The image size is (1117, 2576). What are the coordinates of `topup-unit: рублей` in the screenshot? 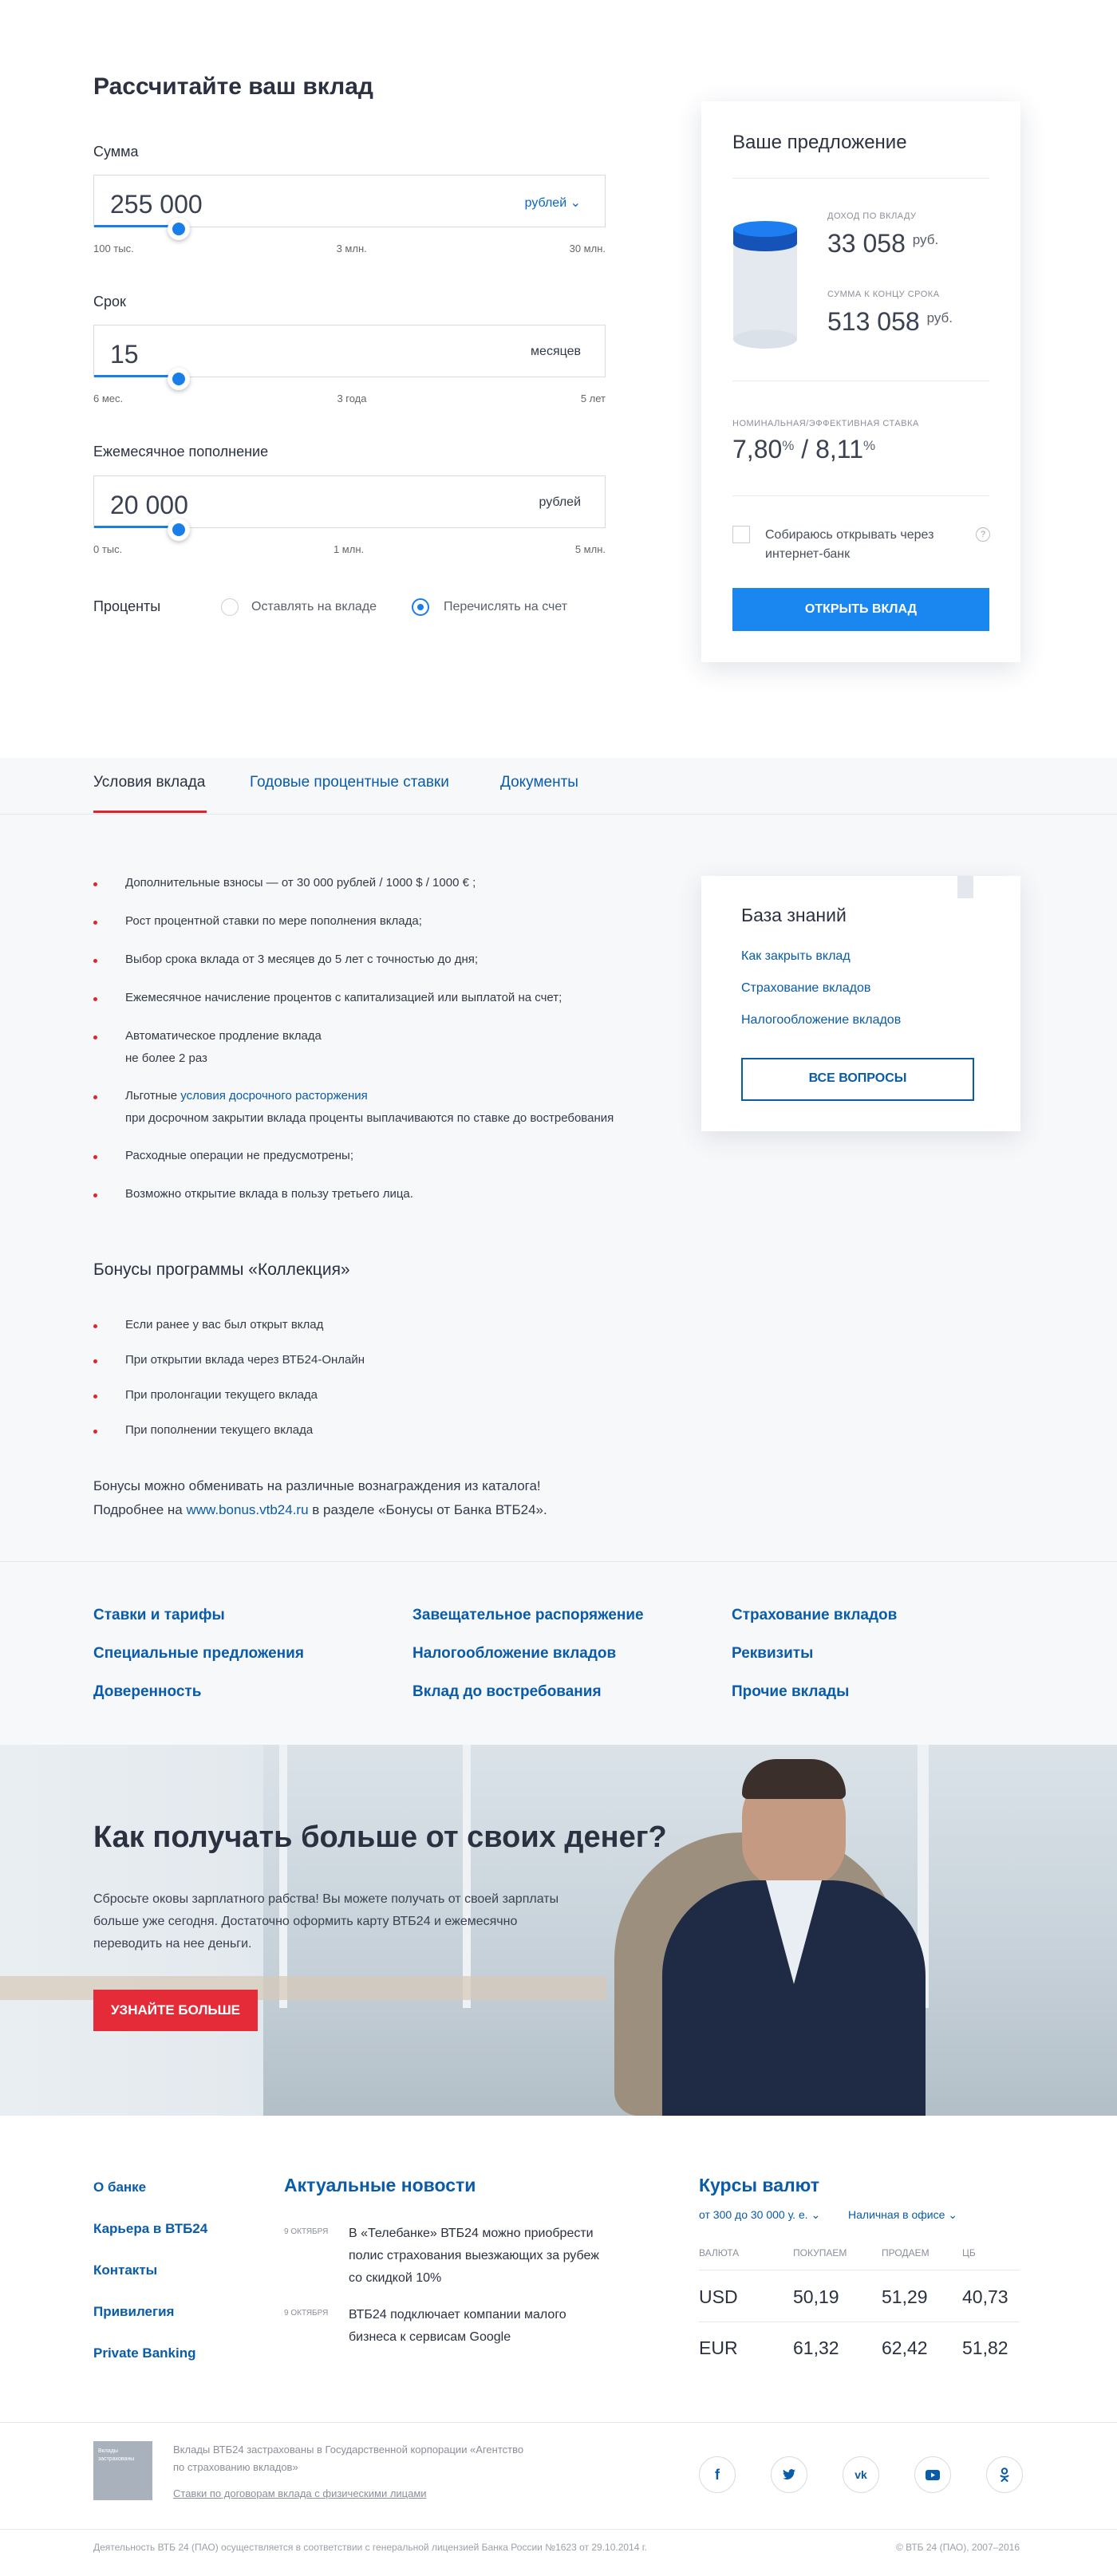 It's located at (560, 502).